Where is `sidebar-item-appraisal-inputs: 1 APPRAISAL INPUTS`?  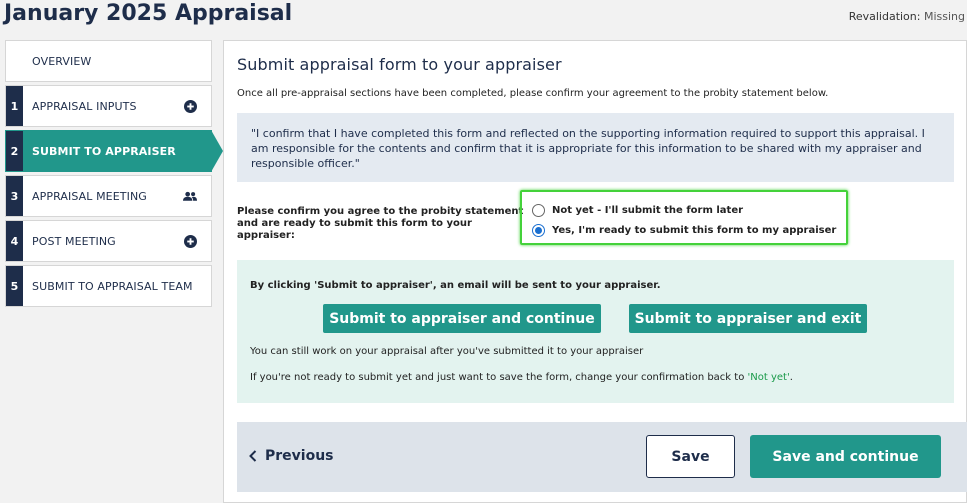 sidebar-item-appraisal-inputs: 1 APPRAISAL INPUTS is located at coordinates (108, 106).